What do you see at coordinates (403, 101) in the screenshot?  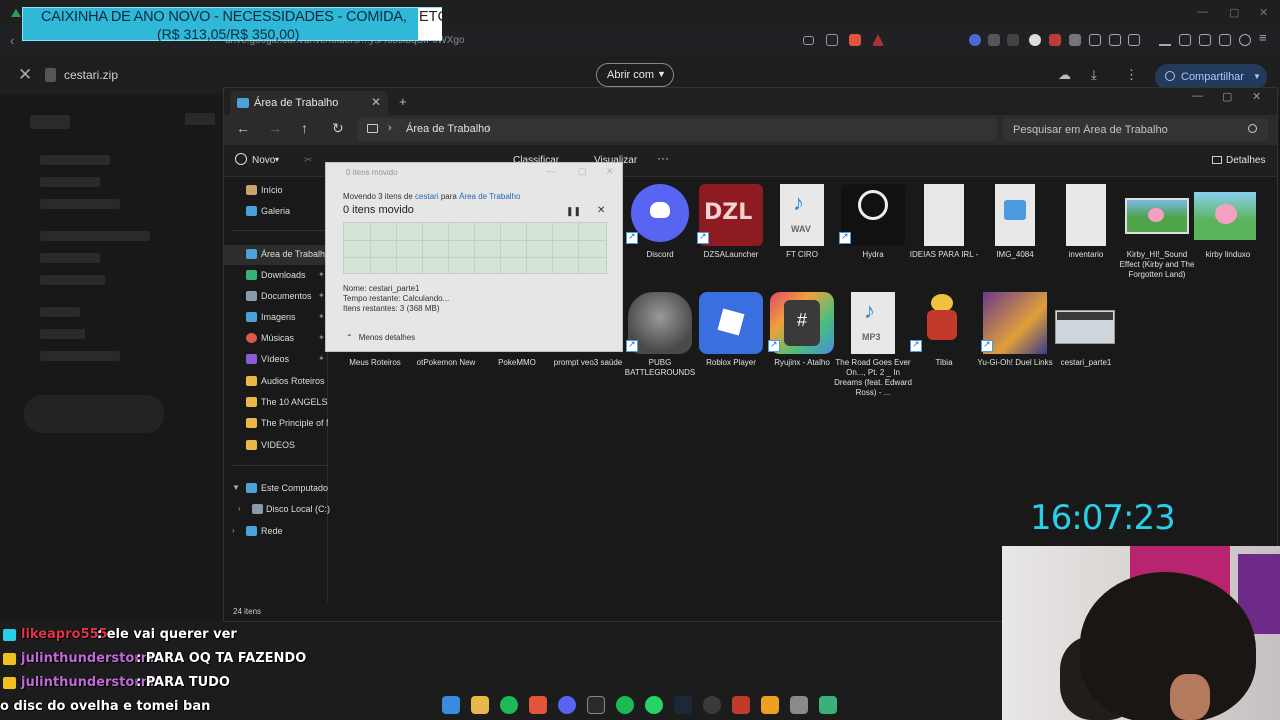 I see `new-tab-icon: +` at bounding box center [403, 101].